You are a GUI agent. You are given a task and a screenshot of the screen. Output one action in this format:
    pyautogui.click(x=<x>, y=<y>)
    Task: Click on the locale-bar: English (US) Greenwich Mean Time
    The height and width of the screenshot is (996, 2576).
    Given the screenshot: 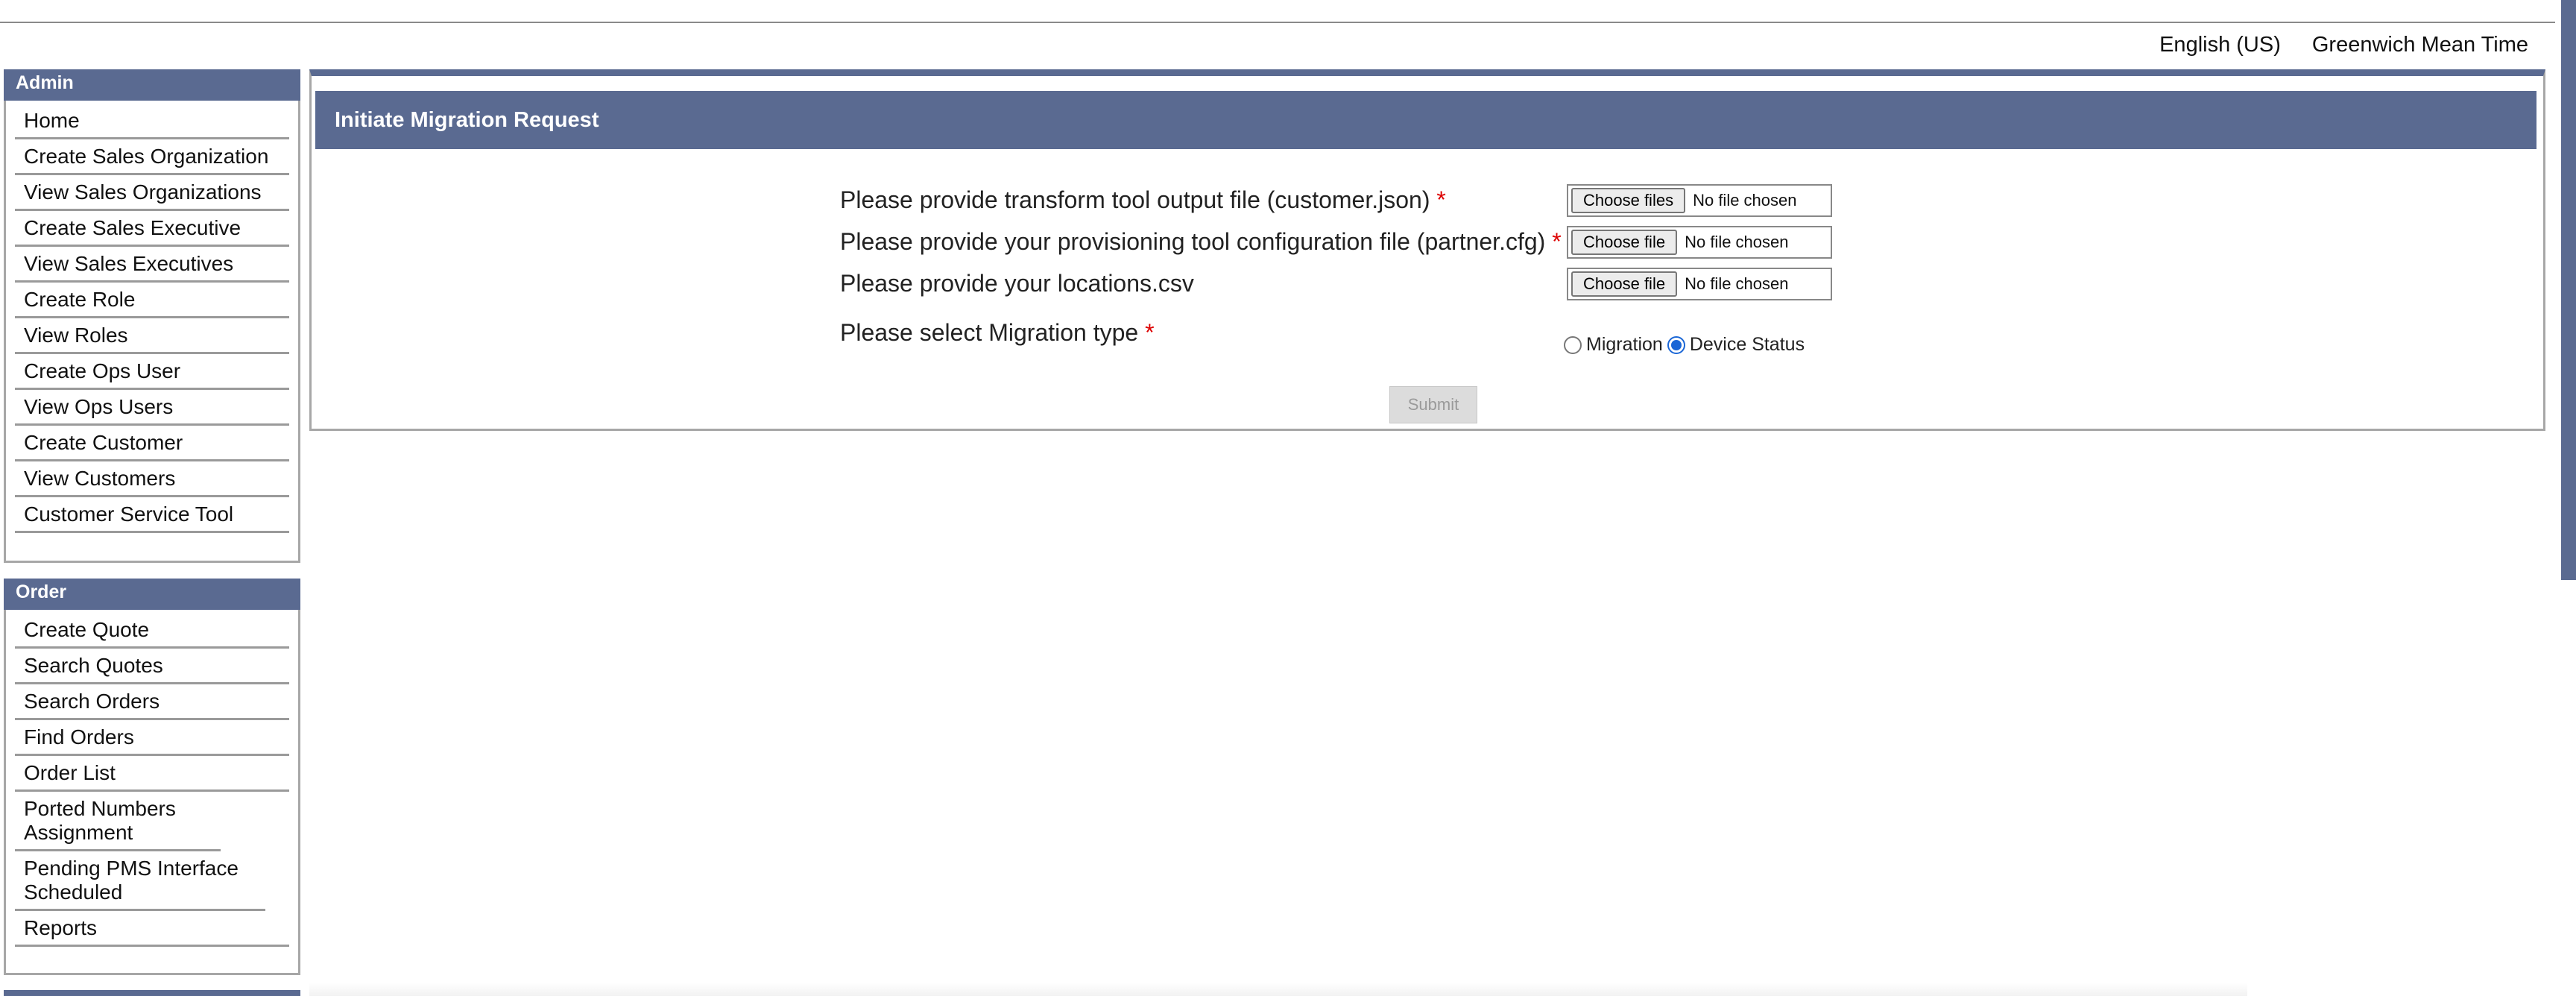 What is the action you would take?
    pyautogui.click(x=2344, y=45)
    